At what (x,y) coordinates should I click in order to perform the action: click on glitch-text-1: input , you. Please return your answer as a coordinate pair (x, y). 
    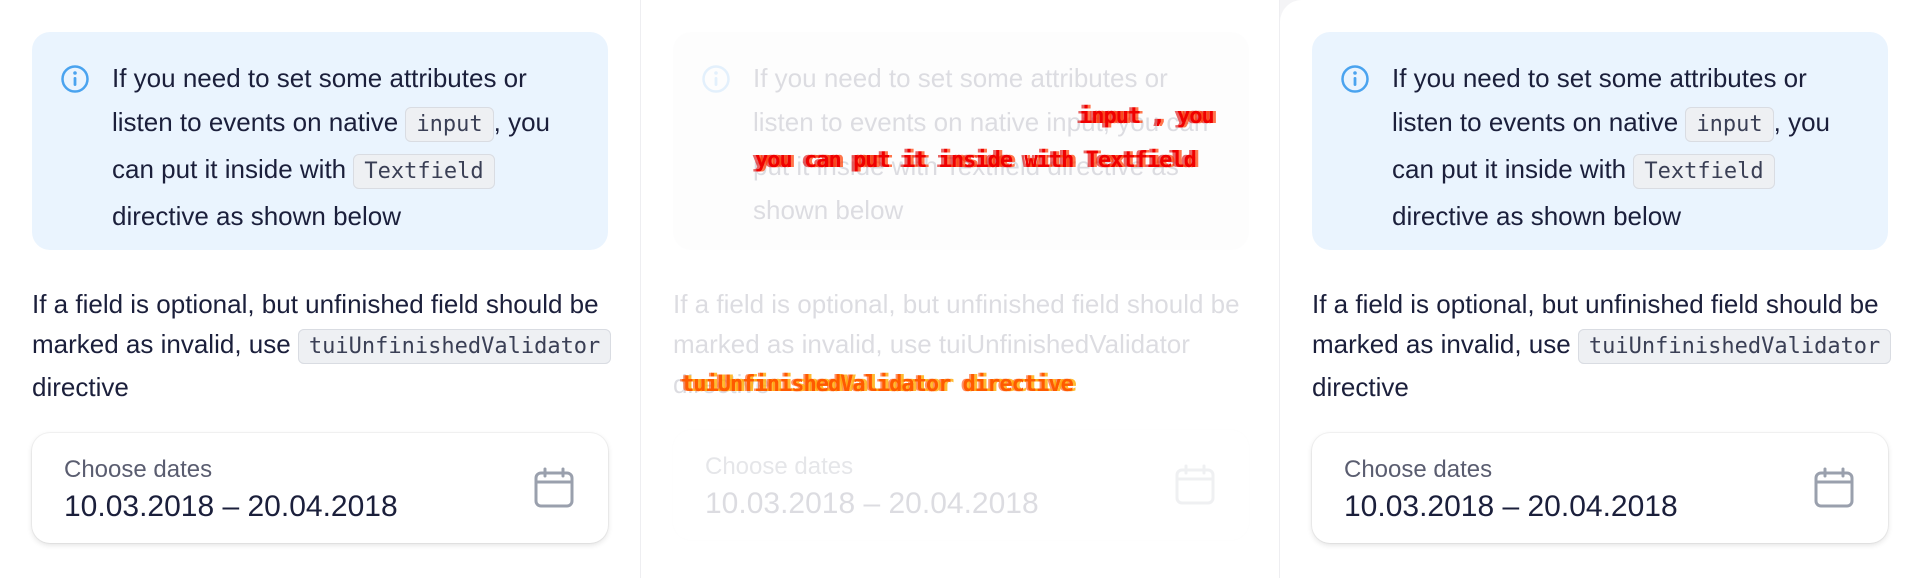
    Looking at the image, I should click on (1147, 116).